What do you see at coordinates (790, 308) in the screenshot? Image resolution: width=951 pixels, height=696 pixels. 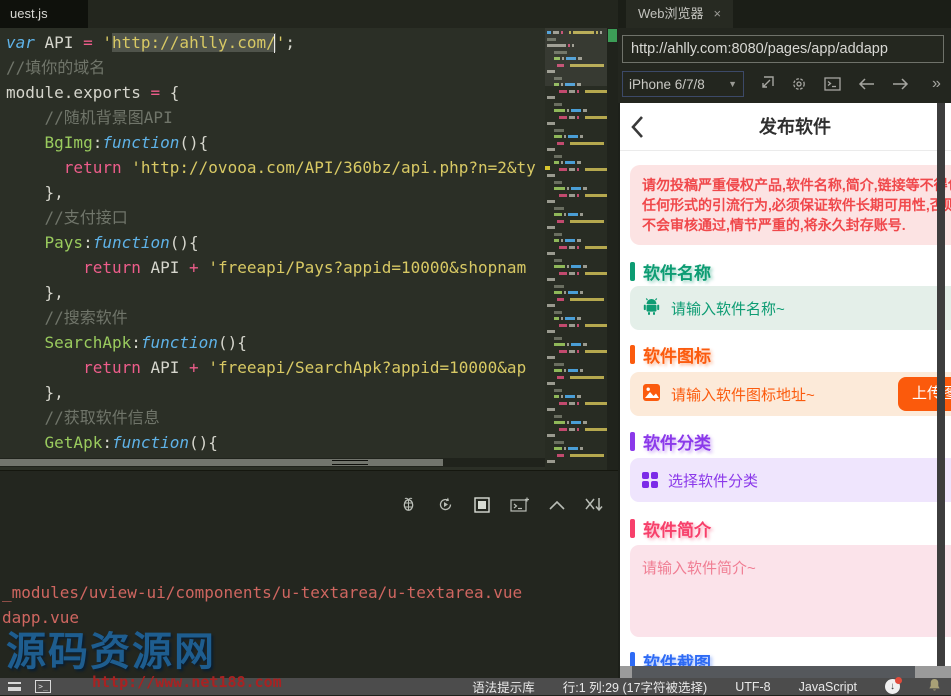 I see `app-name-input: 请输入软件名称~` at bounding box center [790, 308].